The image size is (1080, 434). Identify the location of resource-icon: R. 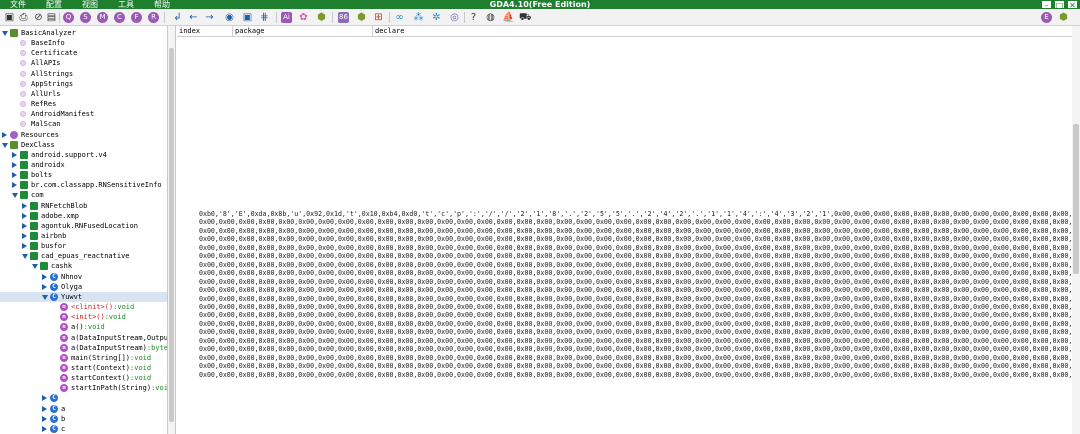
(153, 17).